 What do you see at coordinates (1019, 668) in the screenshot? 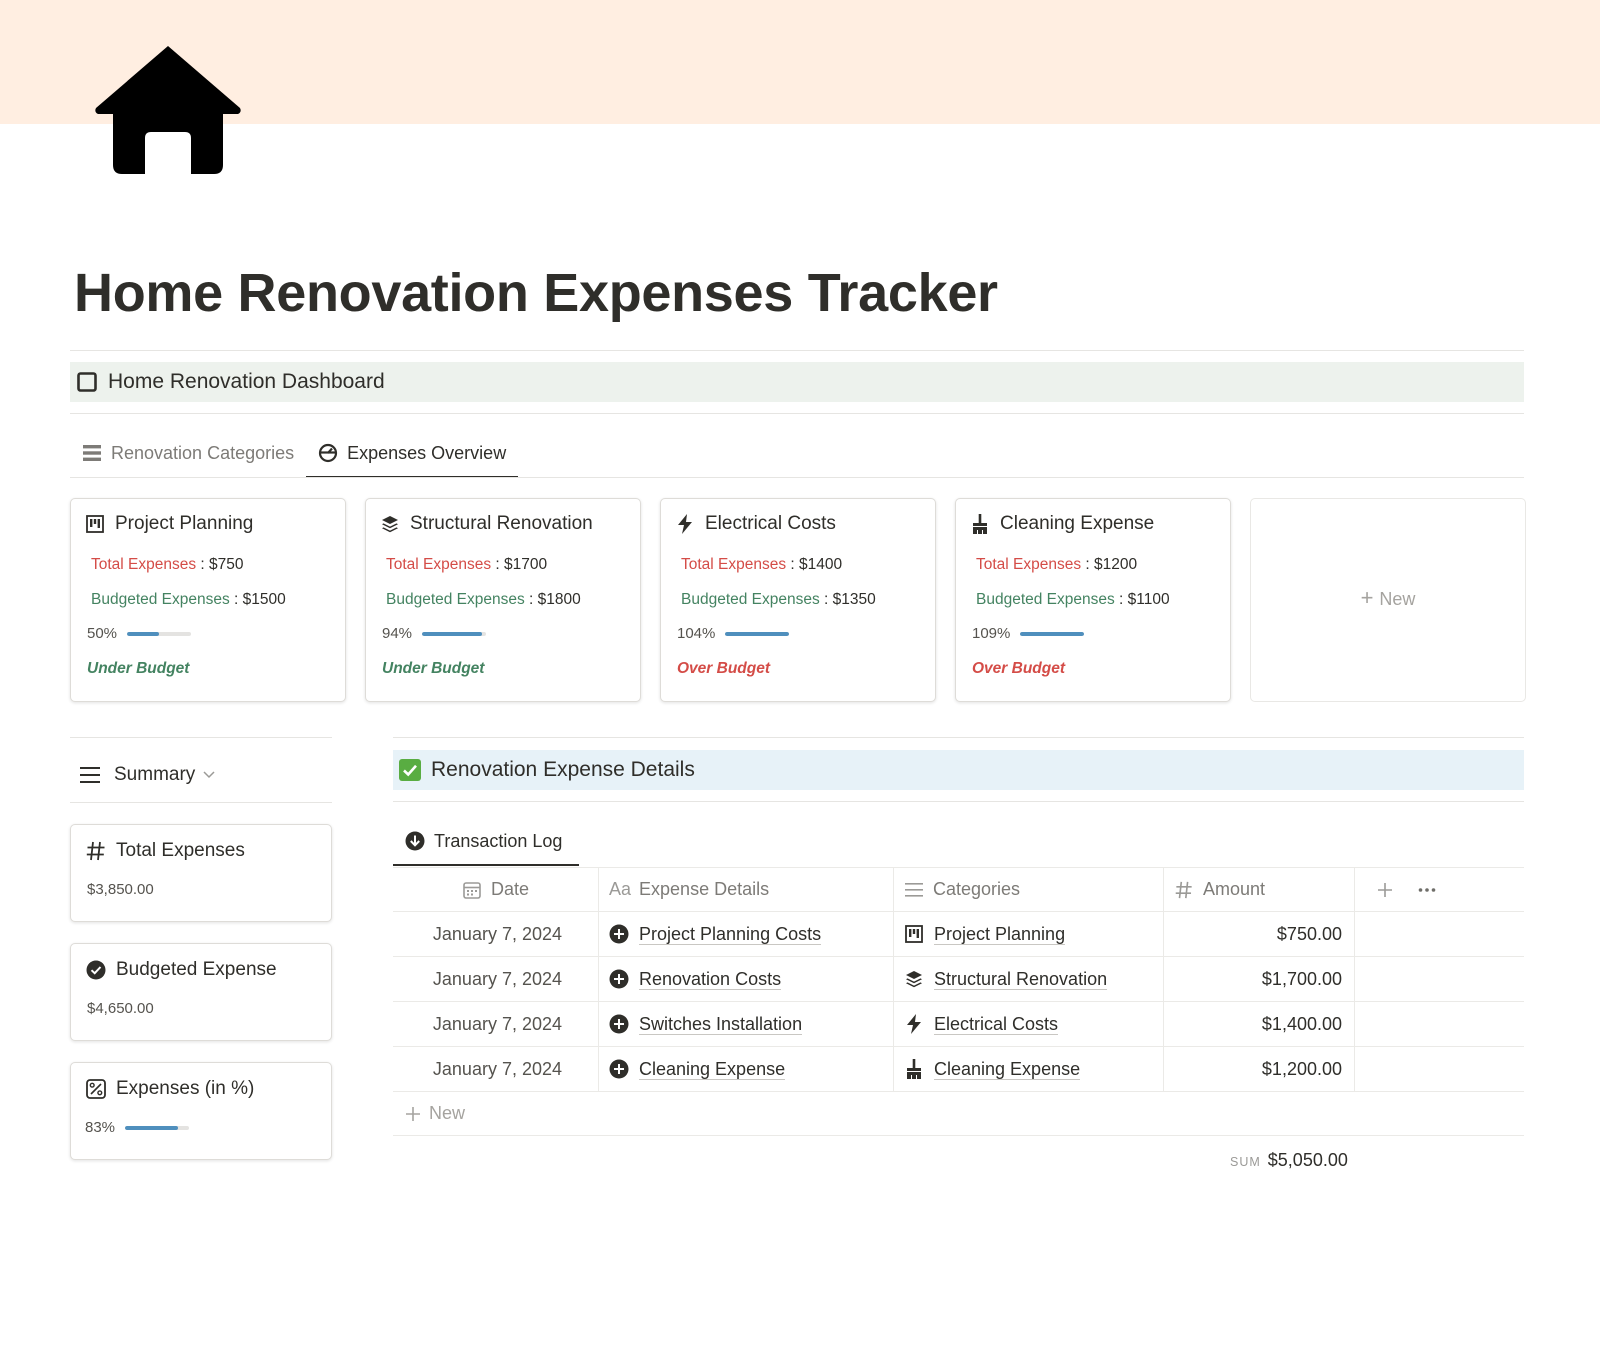
I see `budget-status: Over Budget` at bounding box center [1019, 668].